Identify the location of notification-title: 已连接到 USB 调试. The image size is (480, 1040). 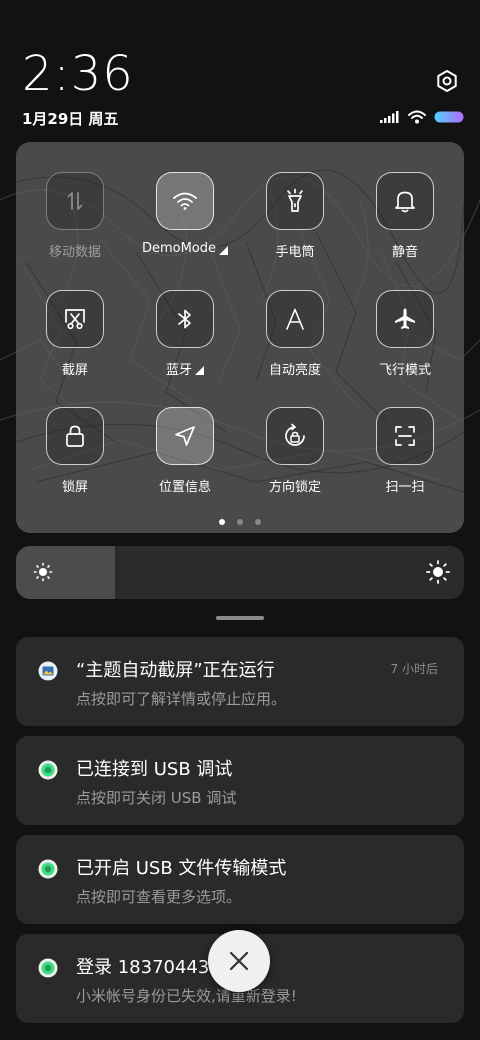
(154, 769).